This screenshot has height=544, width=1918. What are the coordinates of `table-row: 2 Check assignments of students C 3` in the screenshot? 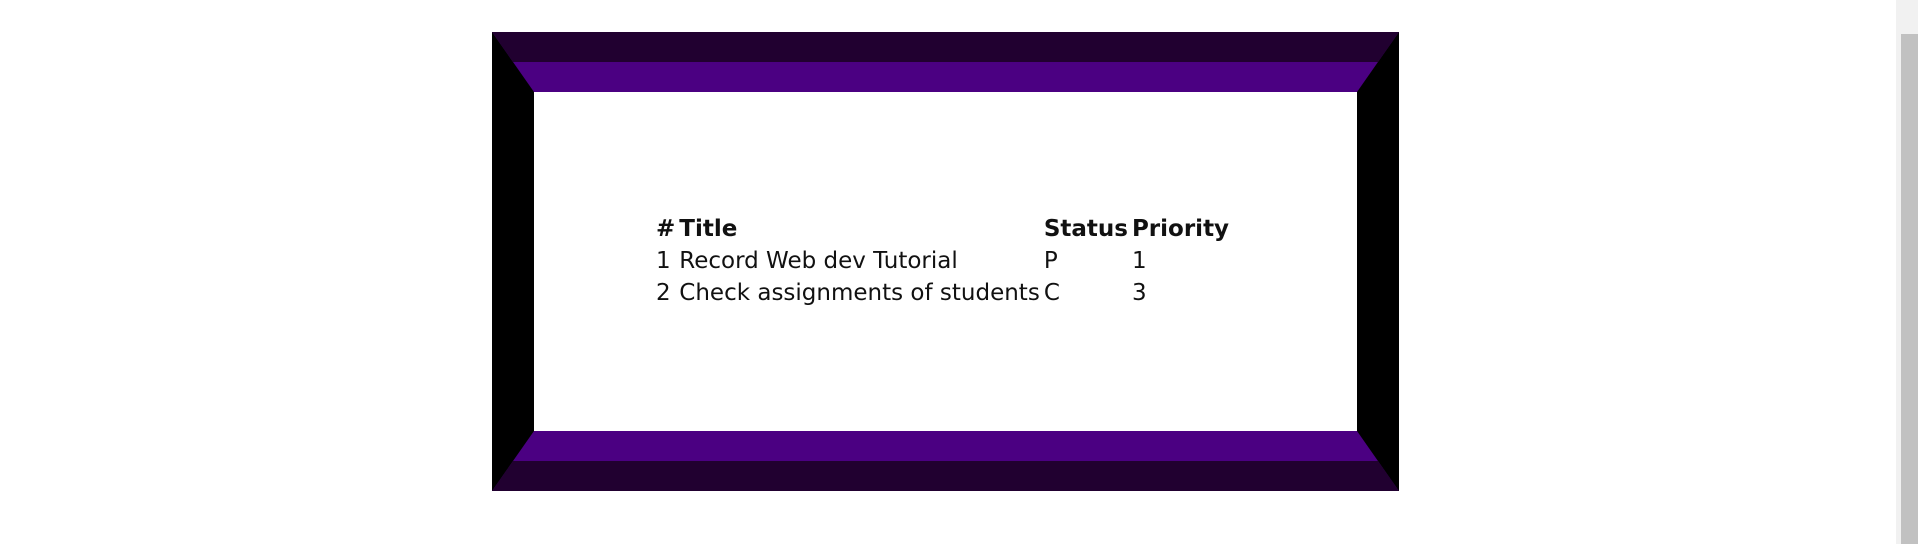 It's located at (942, 293).